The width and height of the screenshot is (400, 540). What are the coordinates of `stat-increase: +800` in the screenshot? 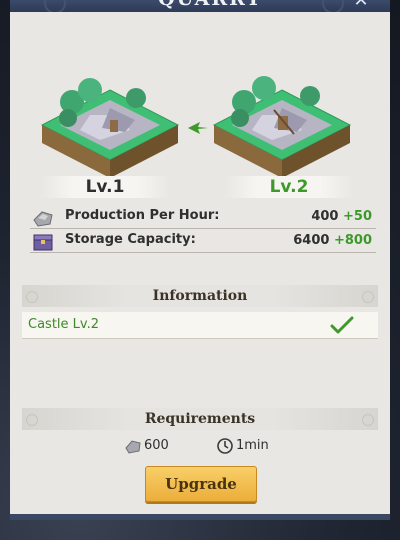 It's located at (352, 240).